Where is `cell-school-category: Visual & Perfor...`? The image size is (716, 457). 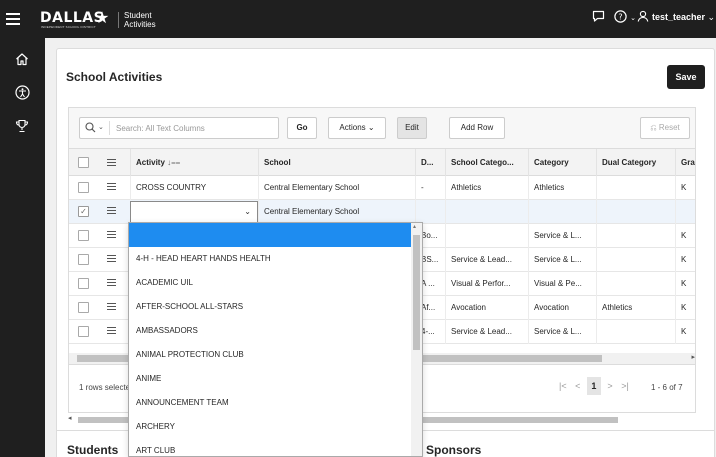 cell-school-category: Visual & Perfor... is located at coordinates (486, 284).